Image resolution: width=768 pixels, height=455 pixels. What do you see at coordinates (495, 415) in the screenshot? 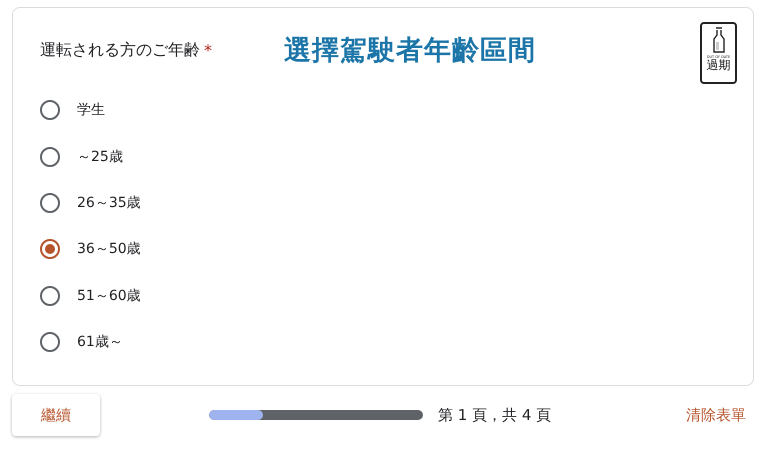
I see `page-indicator: 第 1 頁，共 4 頁` at bounding box center [495, 415].